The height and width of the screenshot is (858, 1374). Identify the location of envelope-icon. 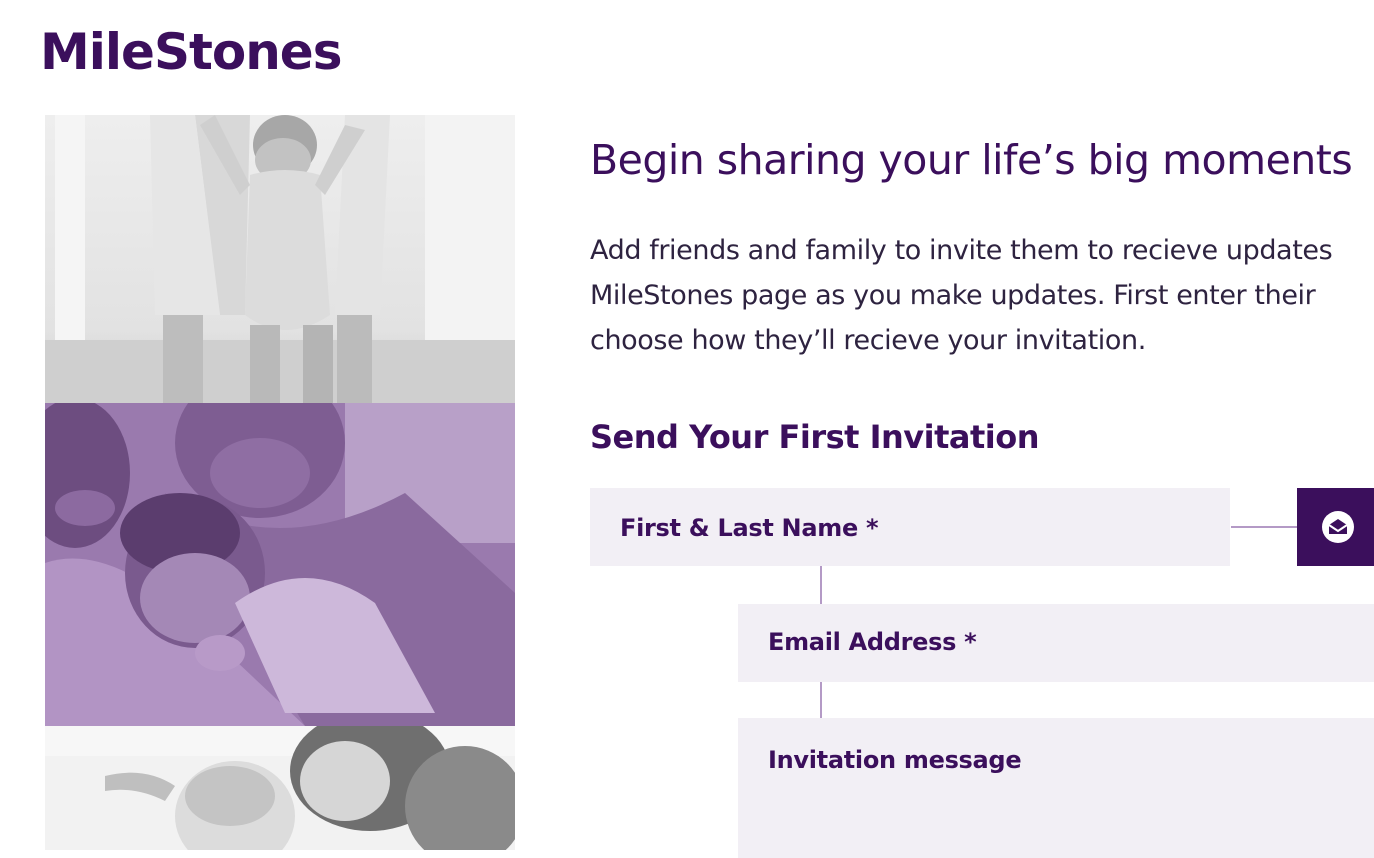
(1338, 527).